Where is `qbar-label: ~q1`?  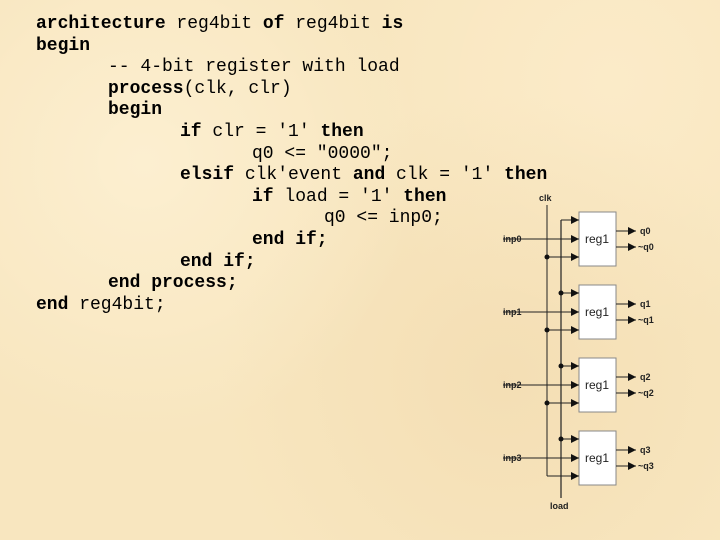 qbar-label: ~q1 is located at coordinates (646, 320).